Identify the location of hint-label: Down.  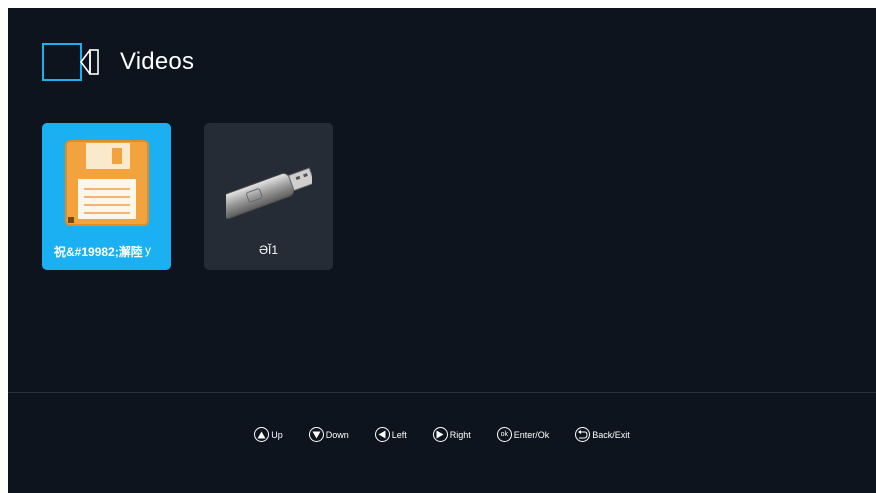
(337, 434).